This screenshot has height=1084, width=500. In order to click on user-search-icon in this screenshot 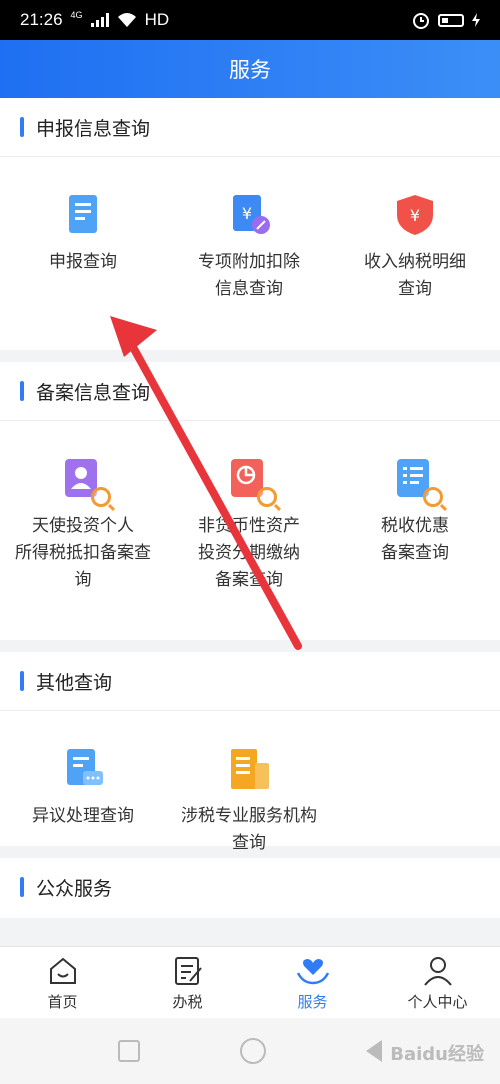, I will do `click(86, 482)`.